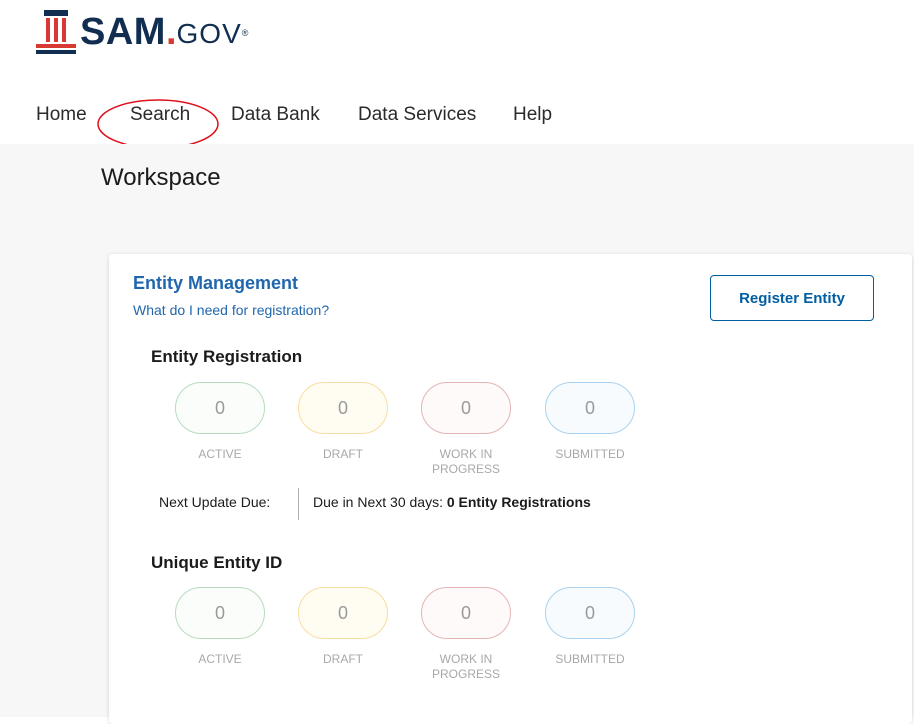 This screenshot has height=724, width=914. What do you see at coordinates (465, 469) in the screenshot?
I see `registration-wip-label-line2: PROGRESS` at bounding box center [465, 469].